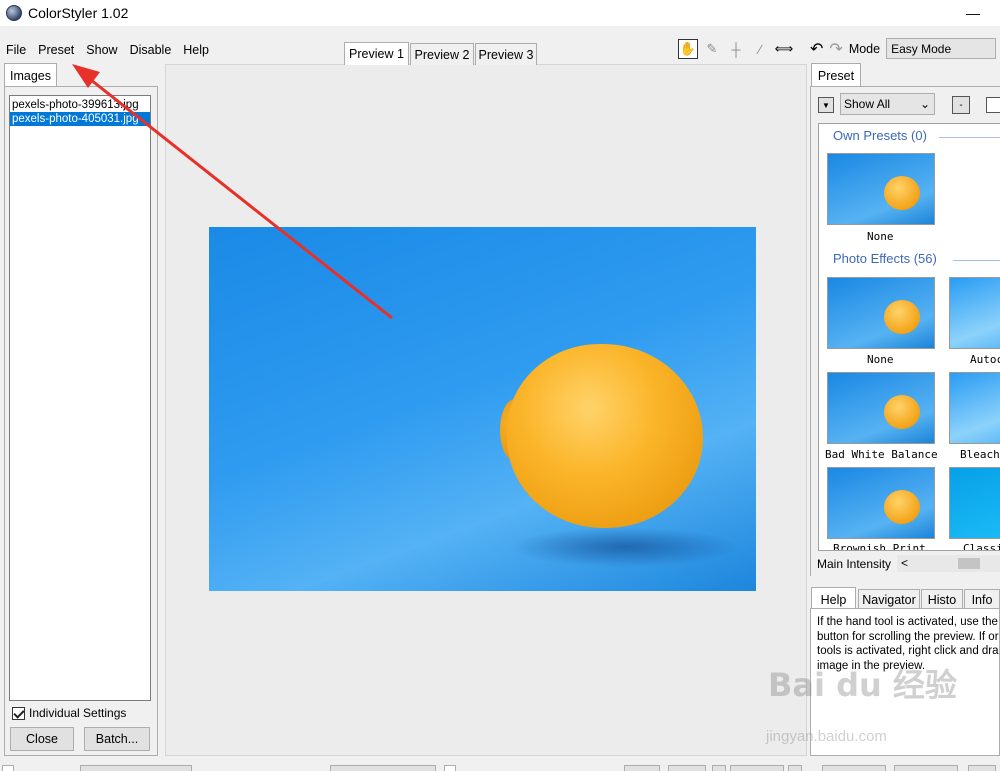  What do you see at coordinates (836, 75) in the screenshot?
I see `tab-preset: Preset` at bounding box center [836, 75].